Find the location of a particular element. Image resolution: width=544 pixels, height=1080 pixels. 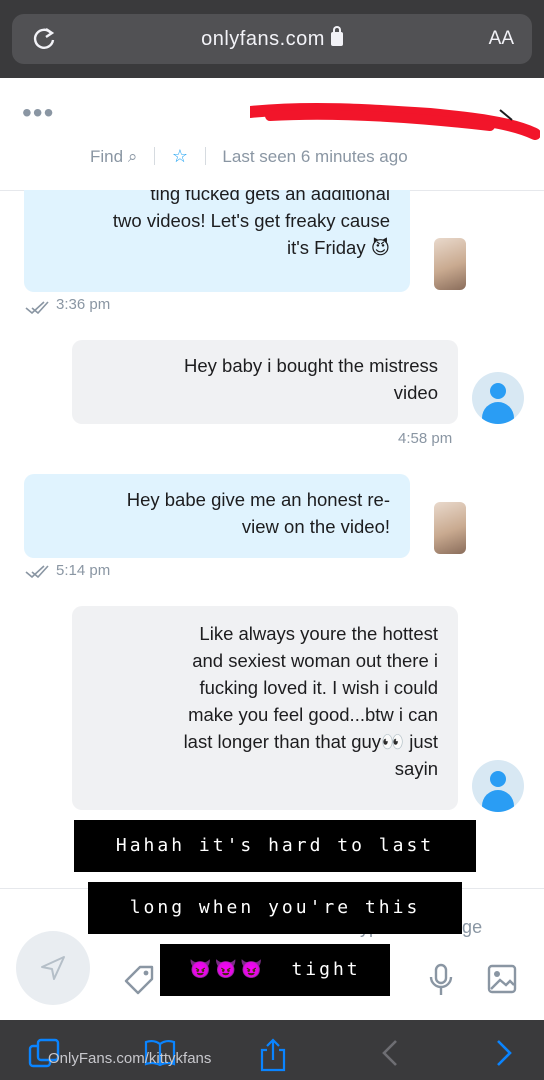

bottom-url-text: OnlyFans.com/kittykfans is located at coordinates (130, 1058).